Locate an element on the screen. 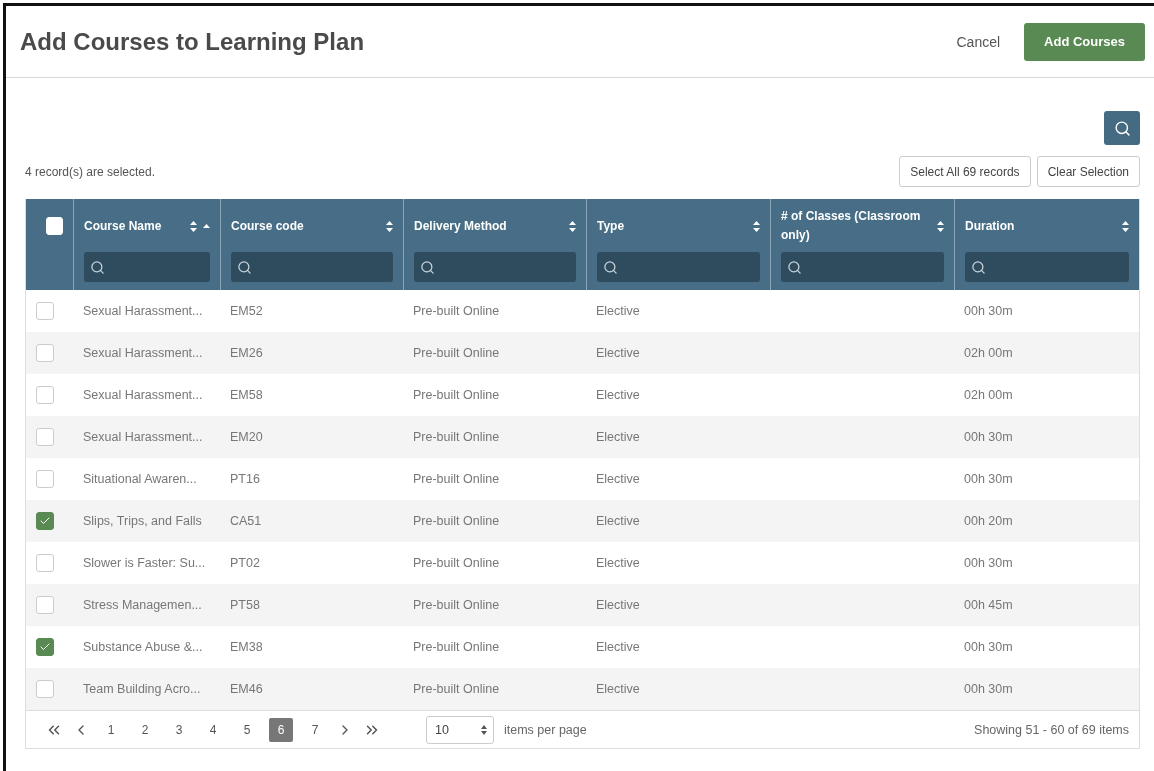 This screenshot has width=1154, height=771. page-button: 5 is located at coordinates (247, 729).